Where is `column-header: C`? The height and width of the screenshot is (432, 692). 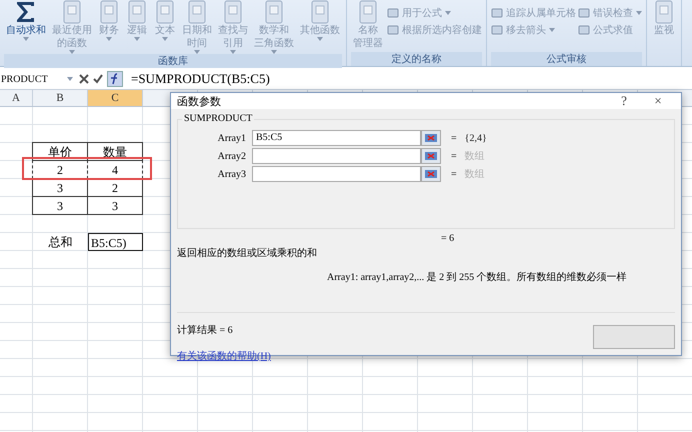
column-header: C is located at coordinates (115, 98).